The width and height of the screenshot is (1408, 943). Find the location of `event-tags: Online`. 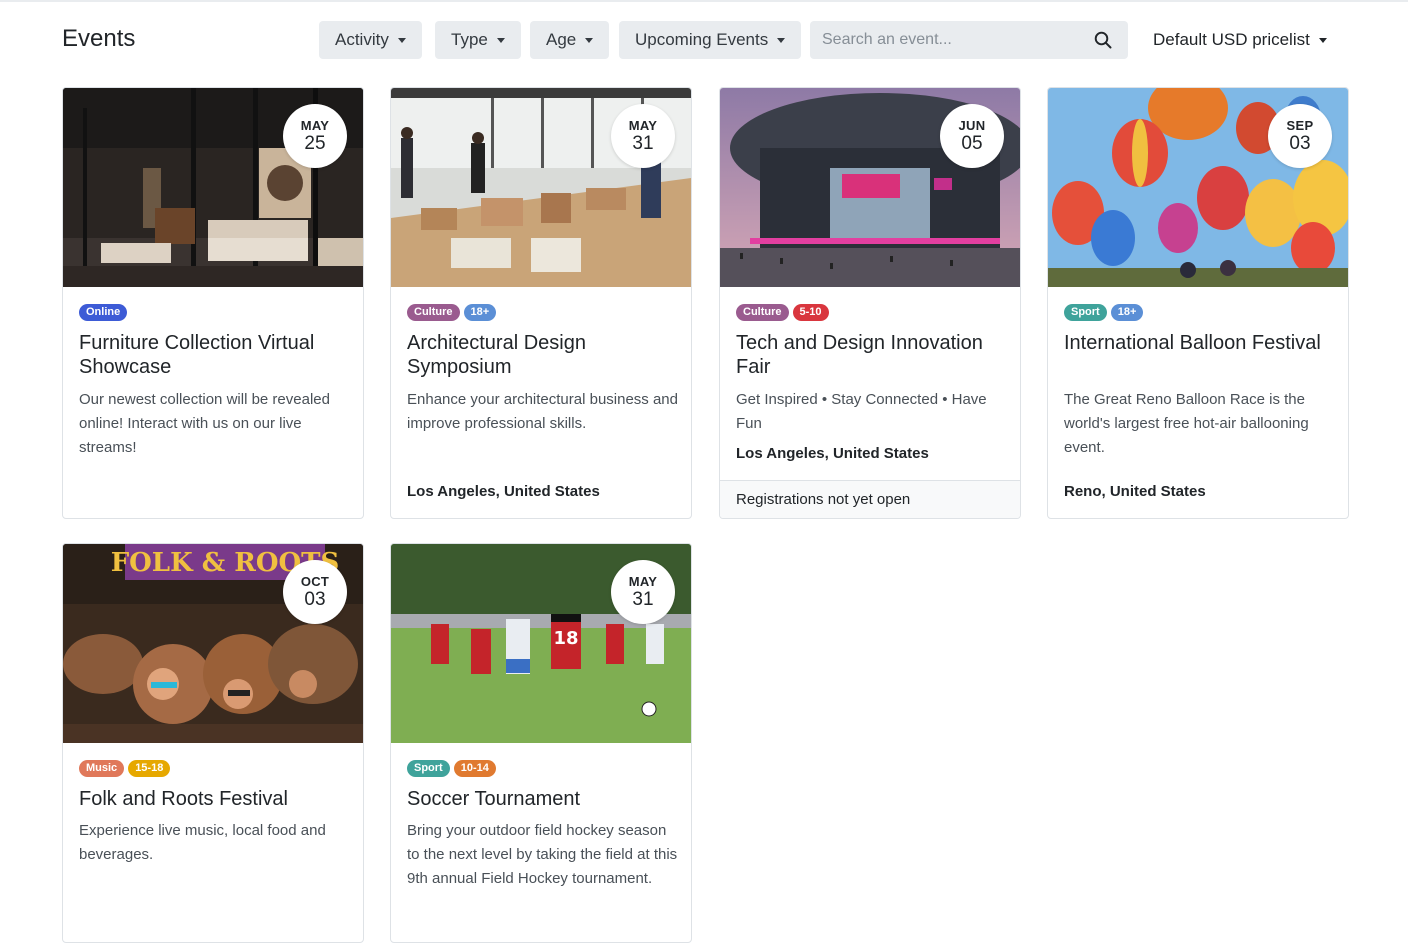

event-tags: Online is located at coordinates (103, 312).